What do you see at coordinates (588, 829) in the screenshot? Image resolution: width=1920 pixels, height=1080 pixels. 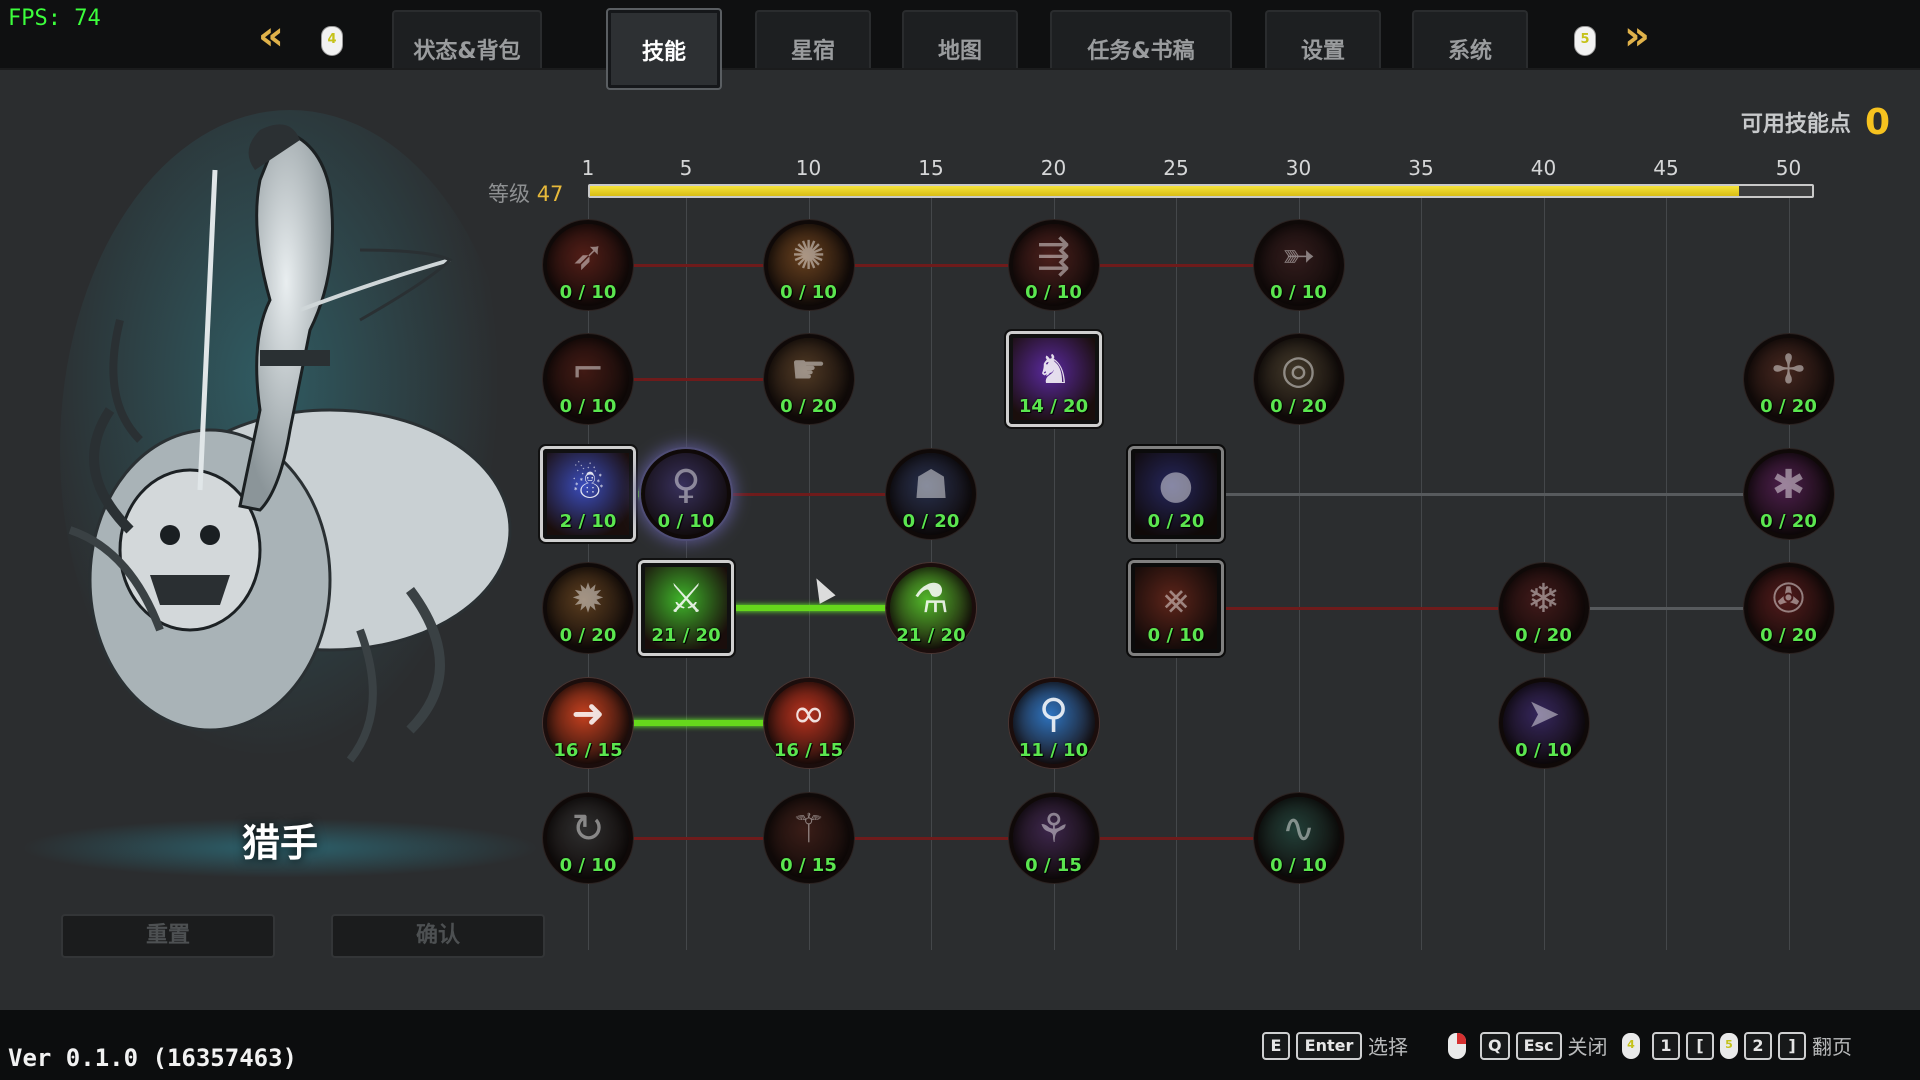 I see `boomerang-icon: ↻` at bounding box center [588, 829].